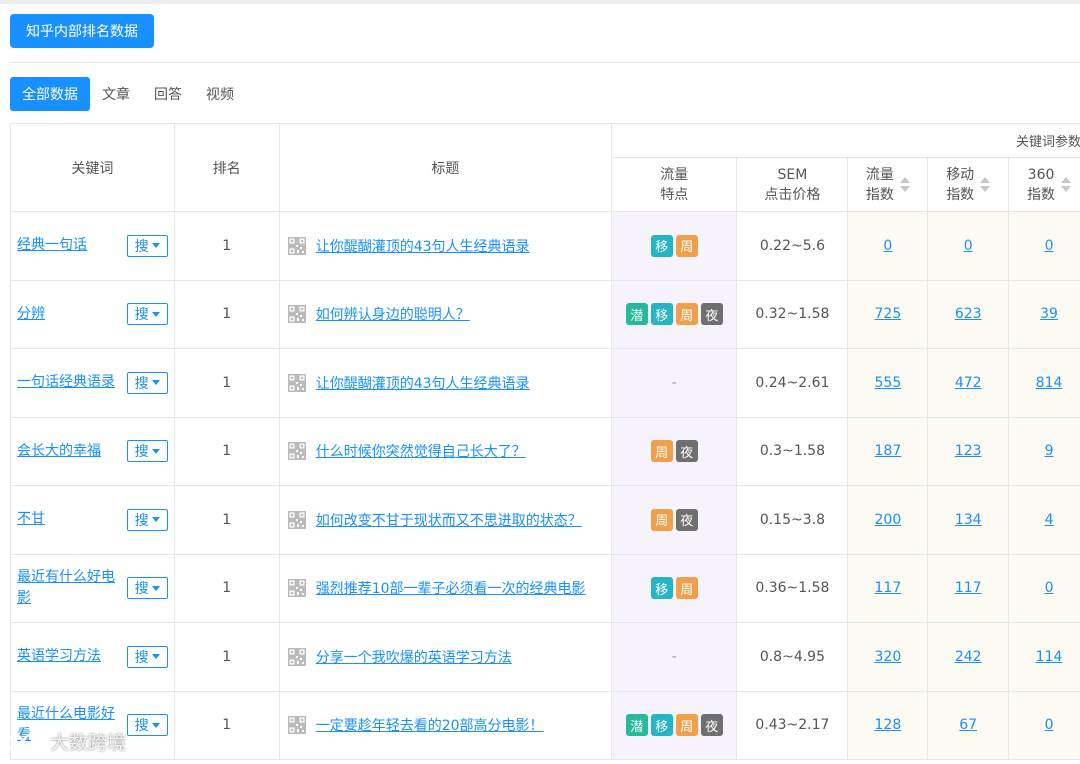  Describe the element at coordinates (168, 94) in the screenshot. I see `tab-answers: 回答` at that location.